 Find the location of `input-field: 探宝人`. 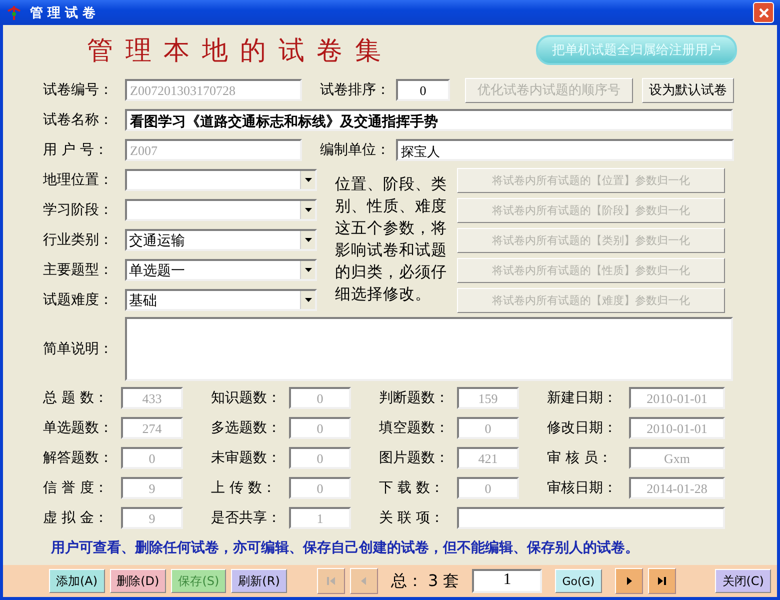

input-field: 探宝人 is located at coordinates (565, 150).